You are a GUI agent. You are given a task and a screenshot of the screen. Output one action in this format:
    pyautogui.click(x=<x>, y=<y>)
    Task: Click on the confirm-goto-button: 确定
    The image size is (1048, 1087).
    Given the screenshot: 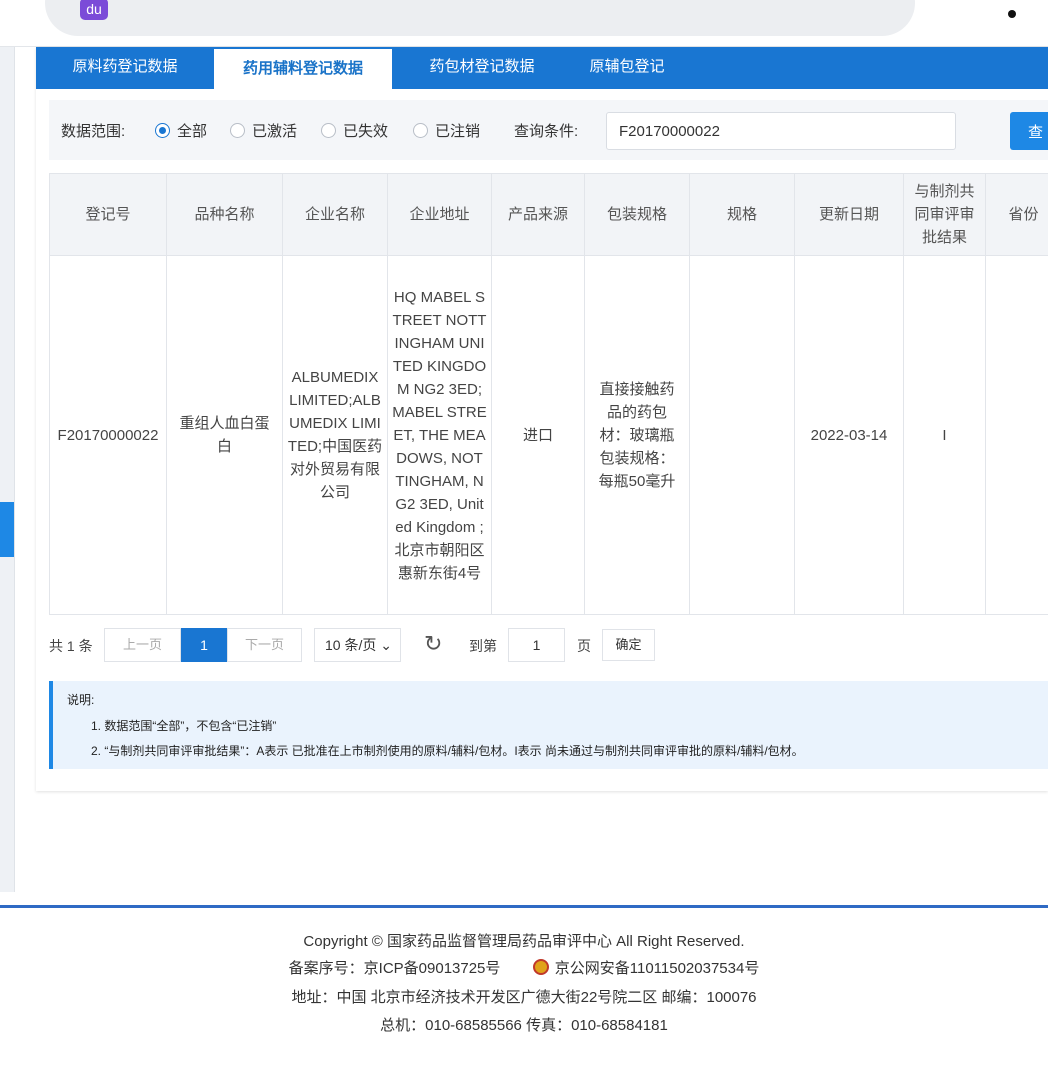 What is the action you would take?
    pyautogui.click(x=628, y=645)
    